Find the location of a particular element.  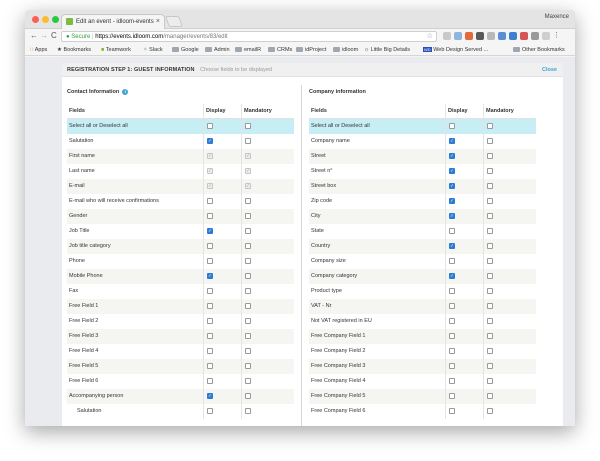

bookmark-item: ☼ Little Big Details is located at coordinates (387, 50).